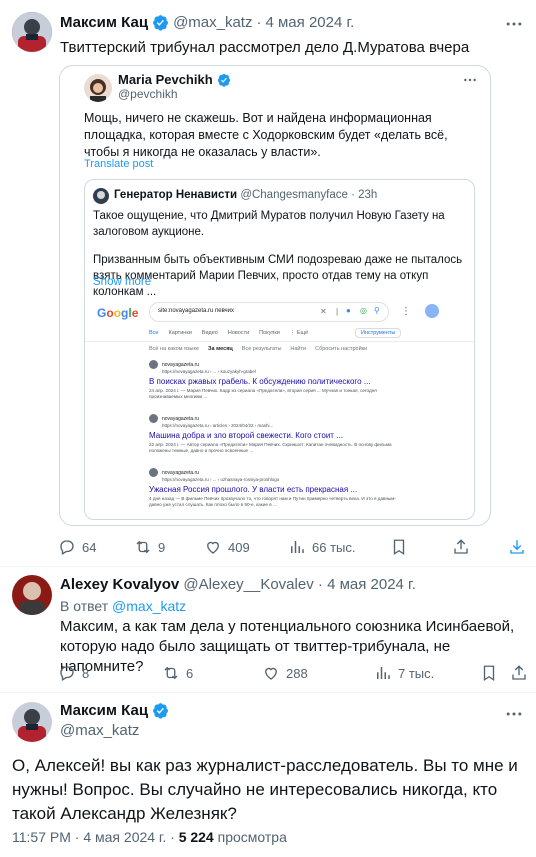 This screenshot has height=857, width=536. I want to click on views-count: 5 224, so click(196, 837).